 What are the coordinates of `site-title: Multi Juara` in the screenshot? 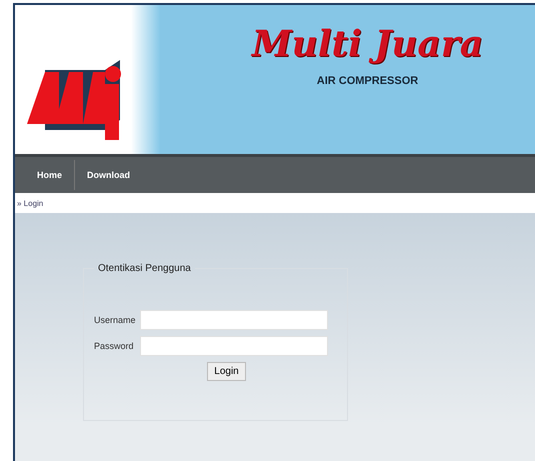 It's located at (368, 44).